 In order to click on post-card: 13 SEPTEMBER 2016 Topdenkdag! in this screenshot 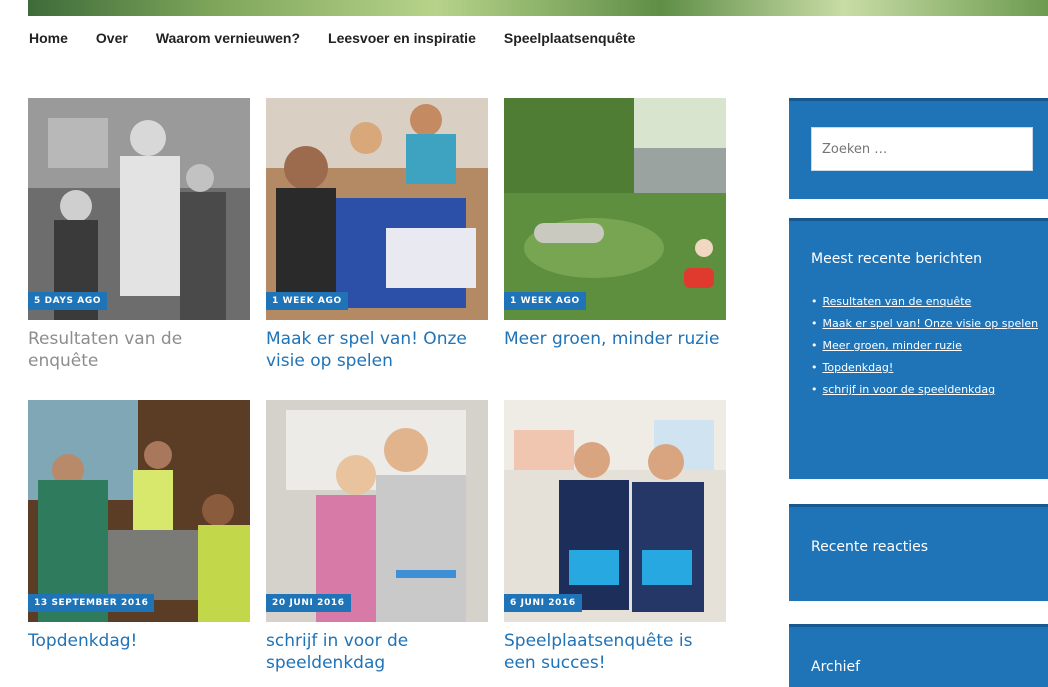, I will do `click(139, 526)`.